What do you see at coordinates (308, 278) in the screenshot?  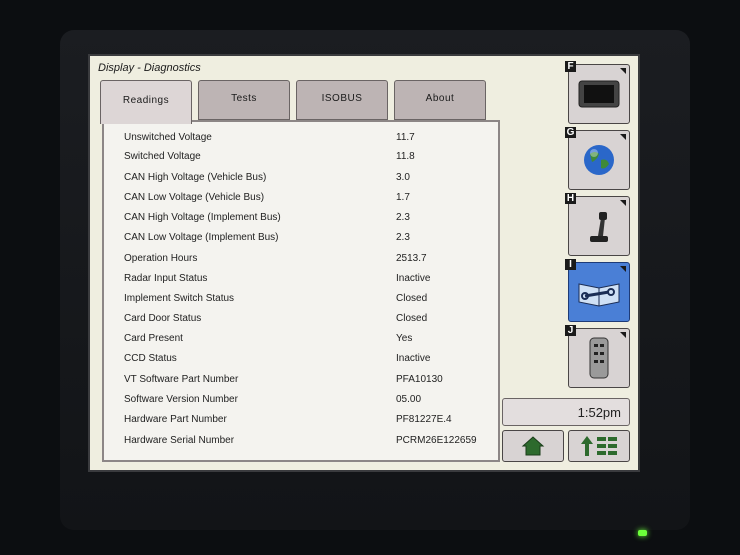 I see `reading-row: Radar Input Status Inactive` at bounding box center [308, 278].